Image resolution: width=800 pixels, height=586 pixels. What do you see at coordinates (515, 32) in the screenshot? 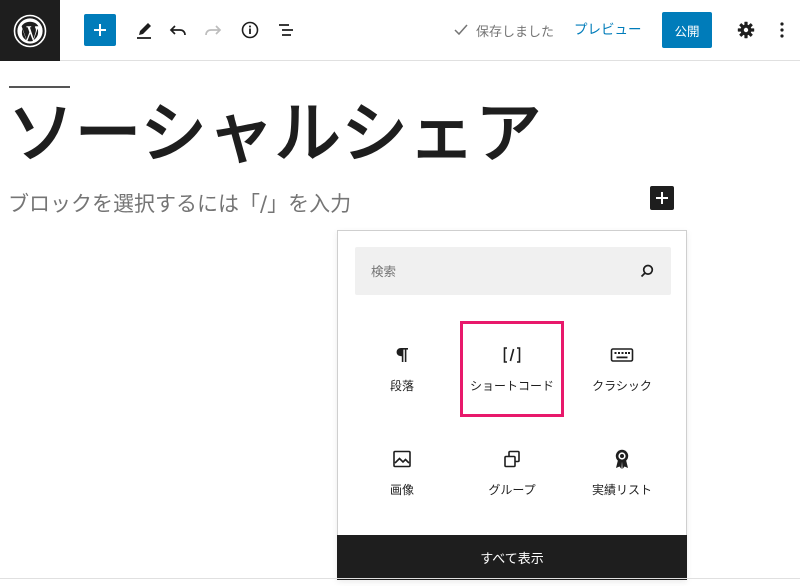
I see `saved-label: 保存しました` at bounding box center [515, 32].